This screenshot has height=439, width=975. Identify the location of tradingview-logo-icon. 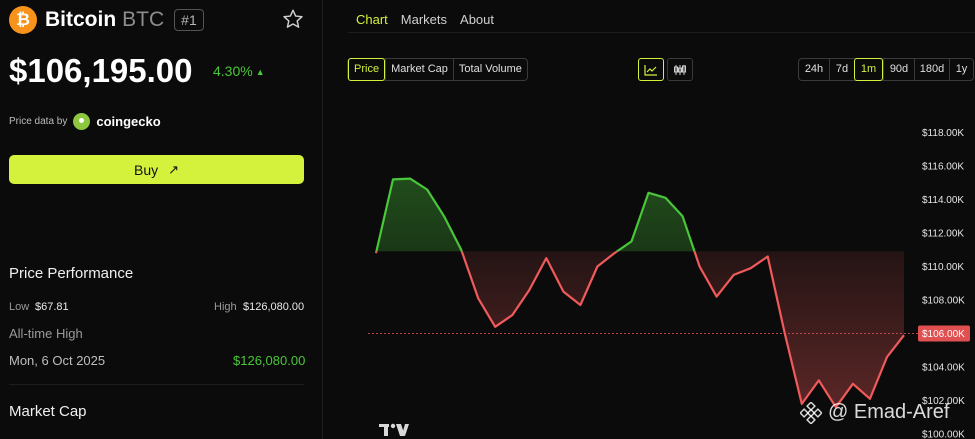
(394, 429).